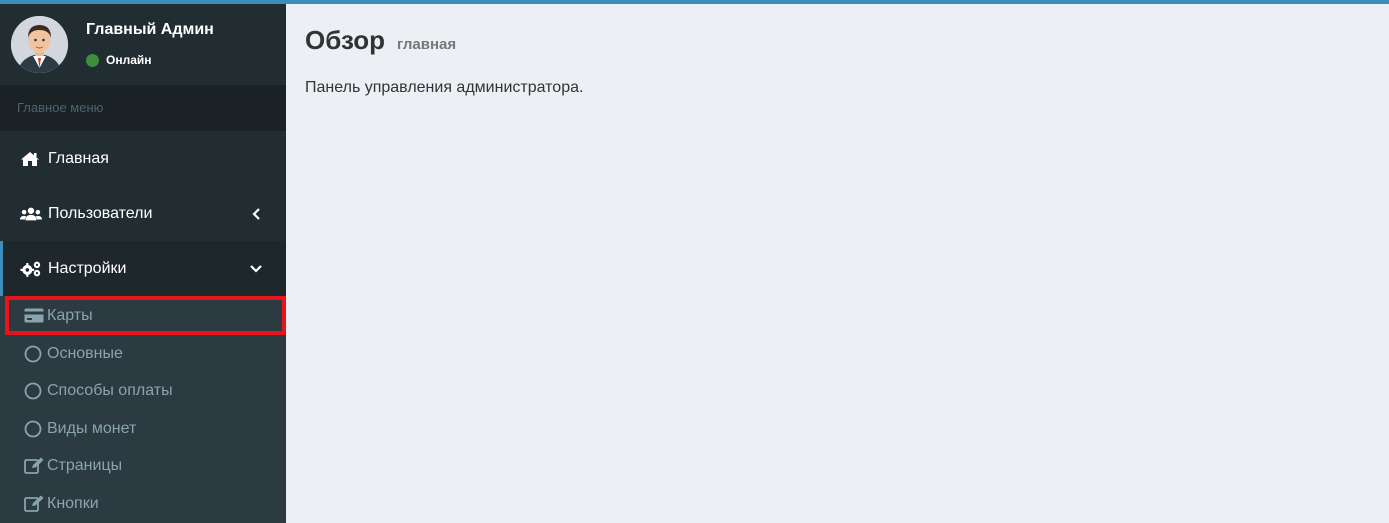 The image size is (1389, 523). What do you see at coordinates (70, 315) in the screenshot?
I see `submenu-item-label: Карты` at bounding box center [70, 315].